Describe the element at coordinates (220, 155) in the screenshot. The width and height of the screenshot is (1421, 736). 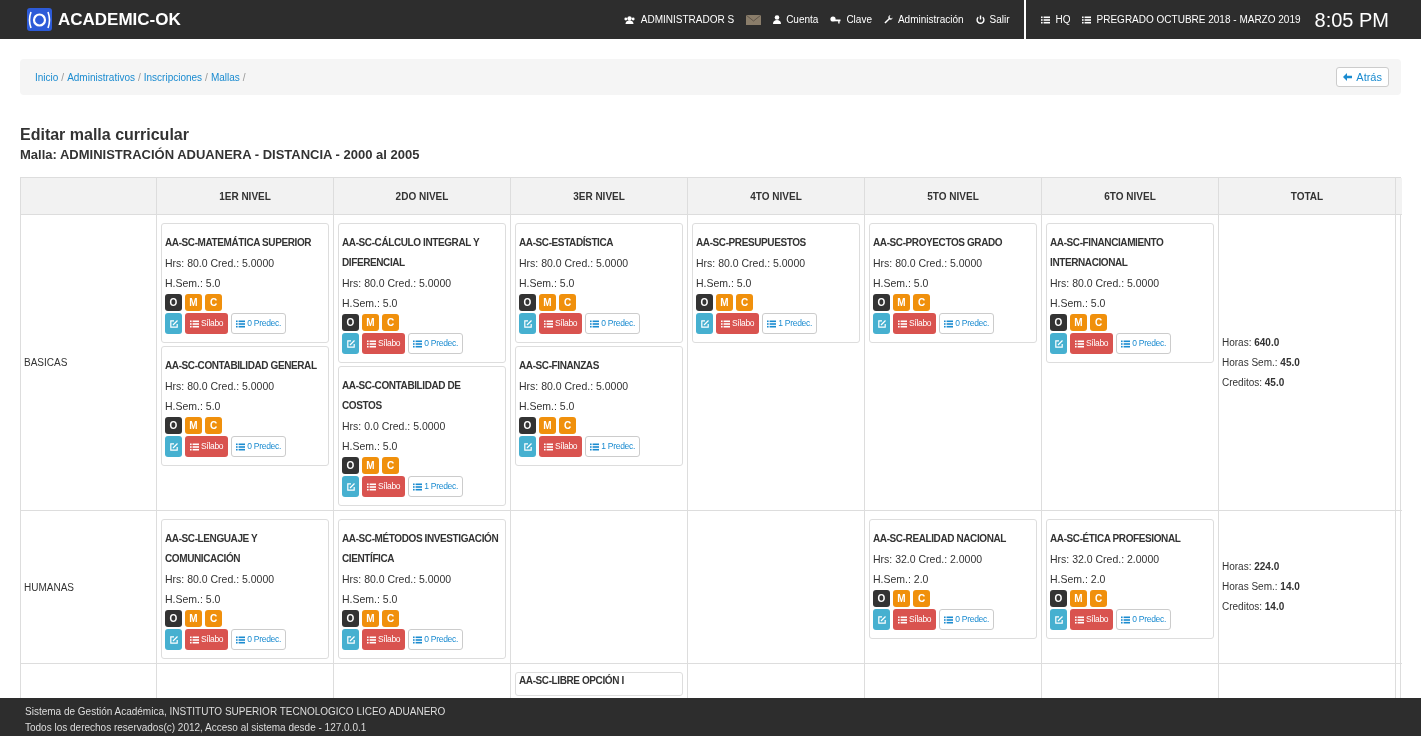
I see `malla-title: Malla: ADMINISTRACIÓN ADUANERA - DISTANCIA - 2000 al 2005` at that location.